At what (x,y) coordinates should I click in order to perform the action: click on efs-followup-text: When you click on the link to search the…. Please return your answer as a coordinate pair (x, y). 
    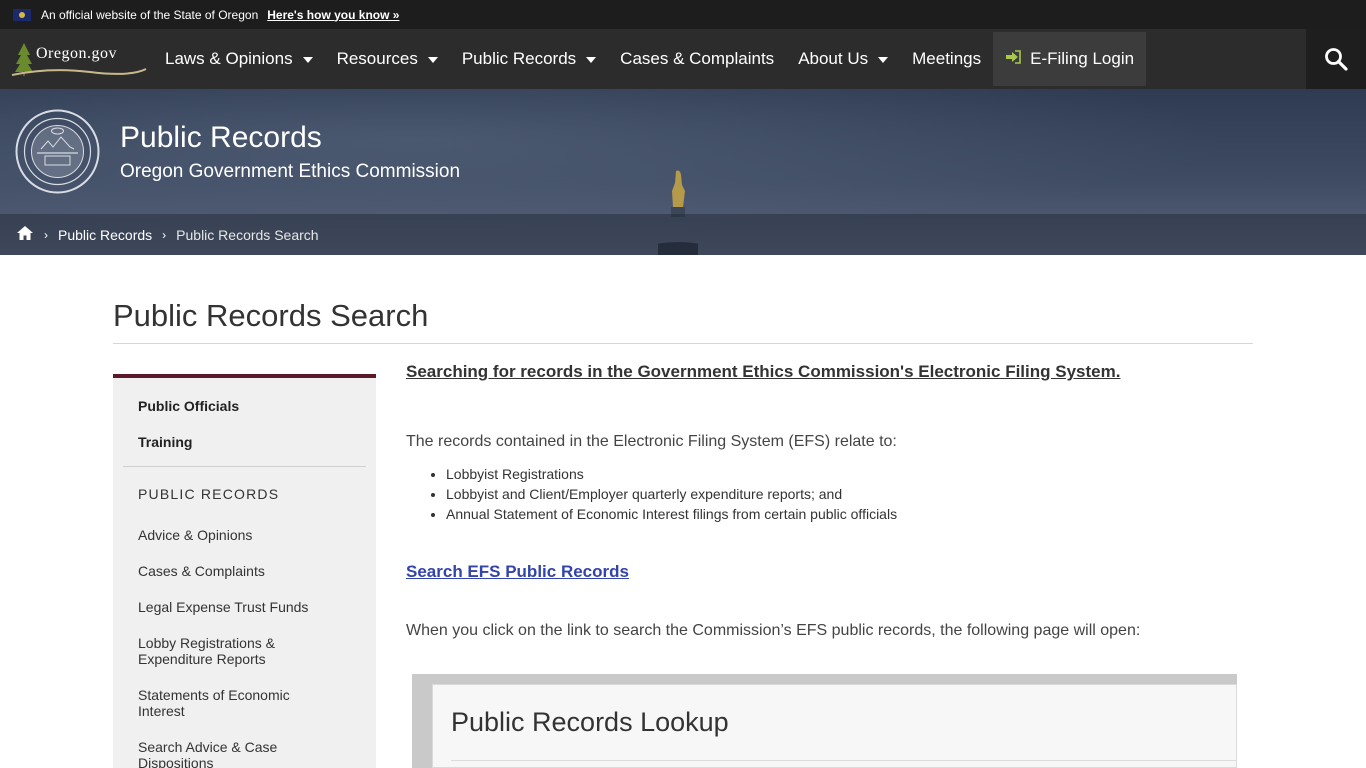
    Looking at the image, I should click on (773, 630).